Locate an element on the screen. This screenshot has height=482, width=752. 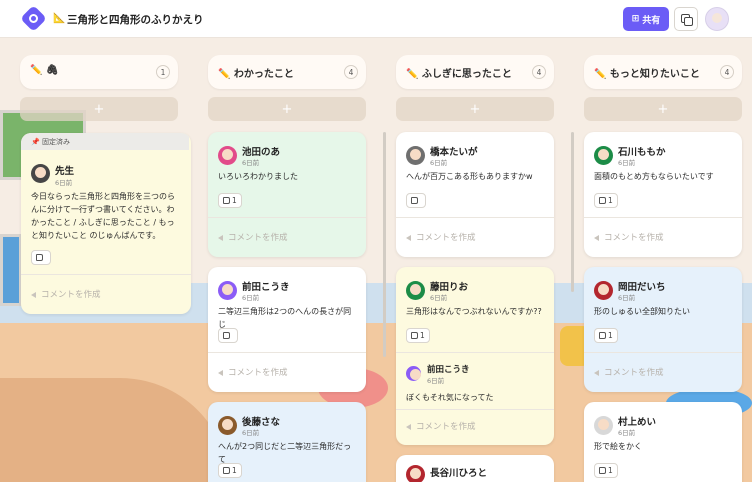
app-logo-icon is located at coordinates (33, 18).